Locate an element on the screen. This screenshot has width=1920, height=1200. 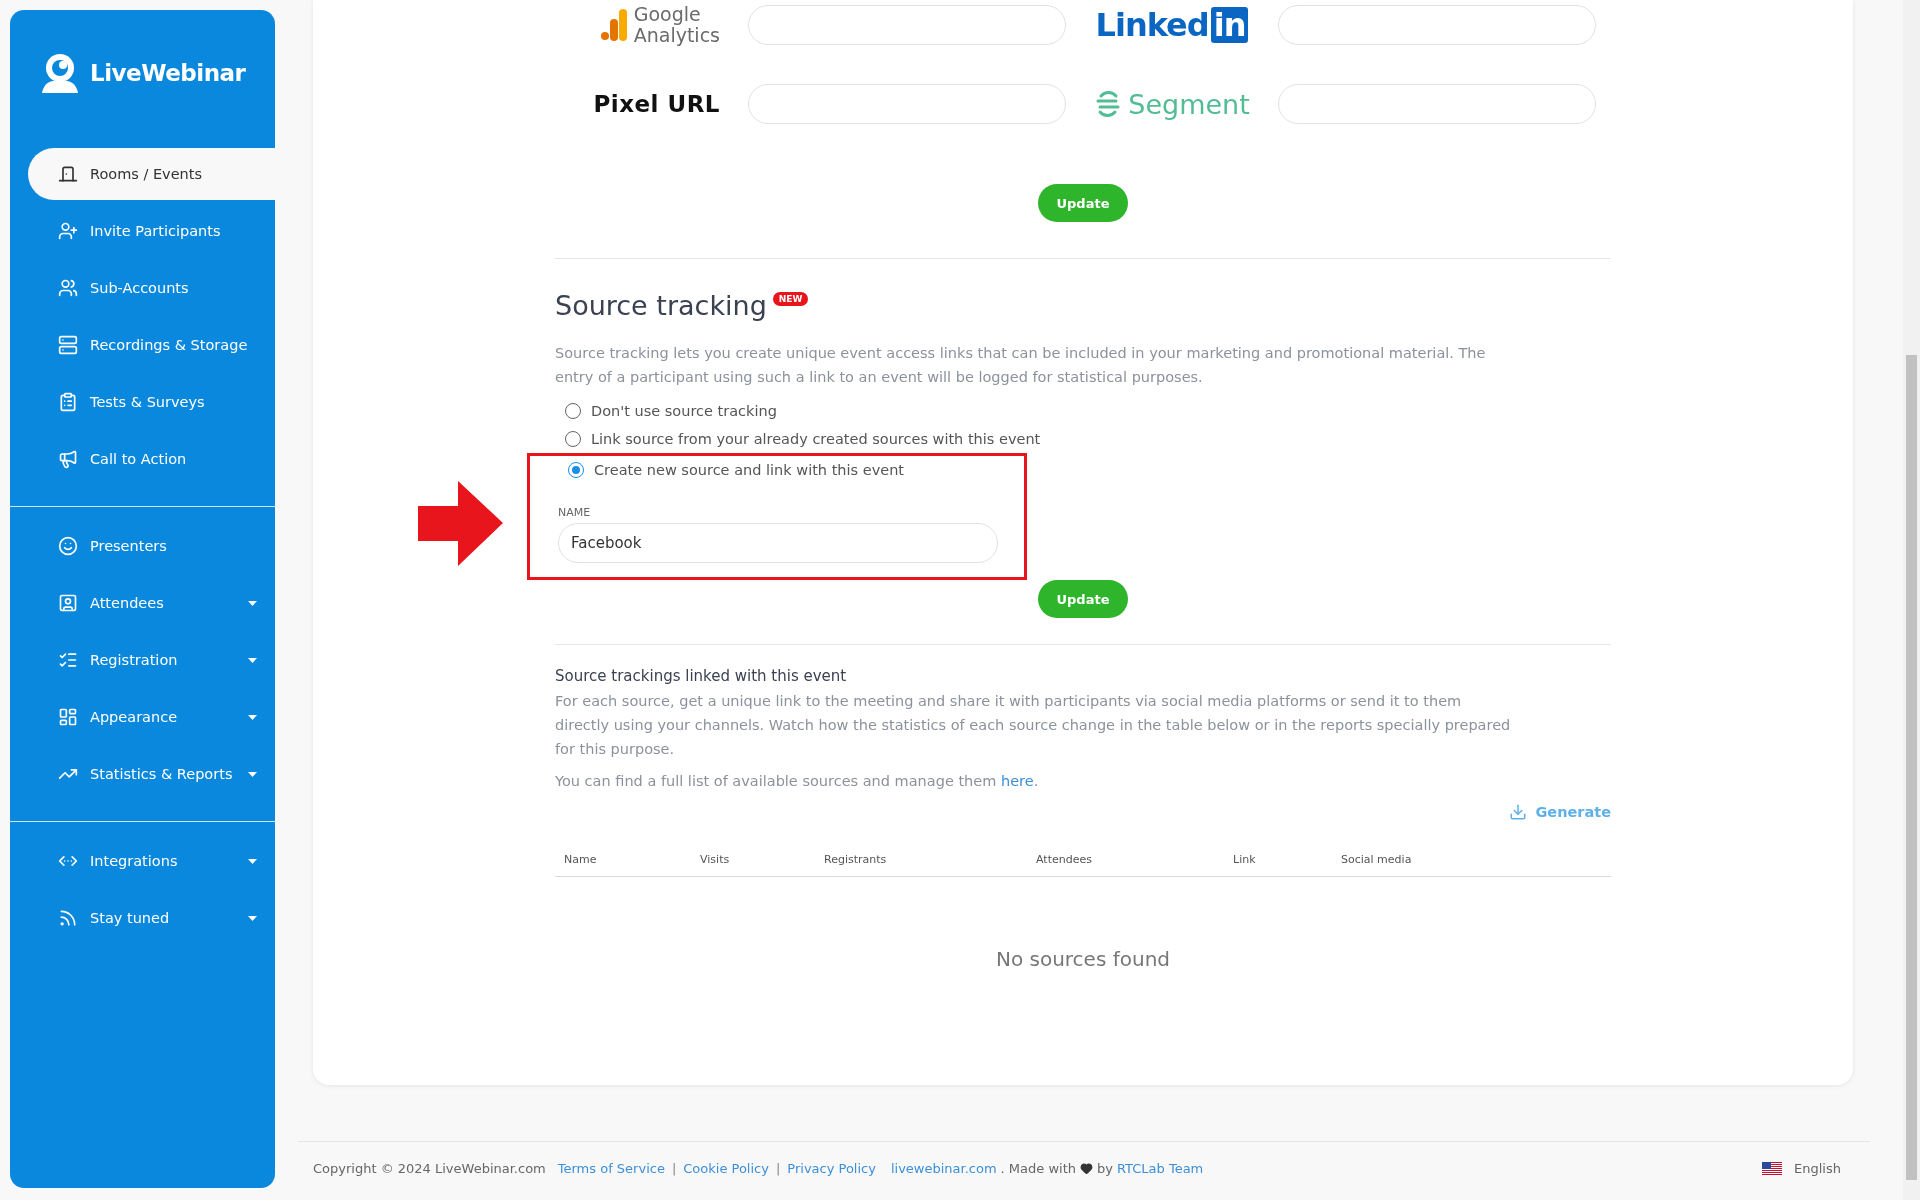
footer-link: Privacy Policy is located at coordinates (831, 1168).